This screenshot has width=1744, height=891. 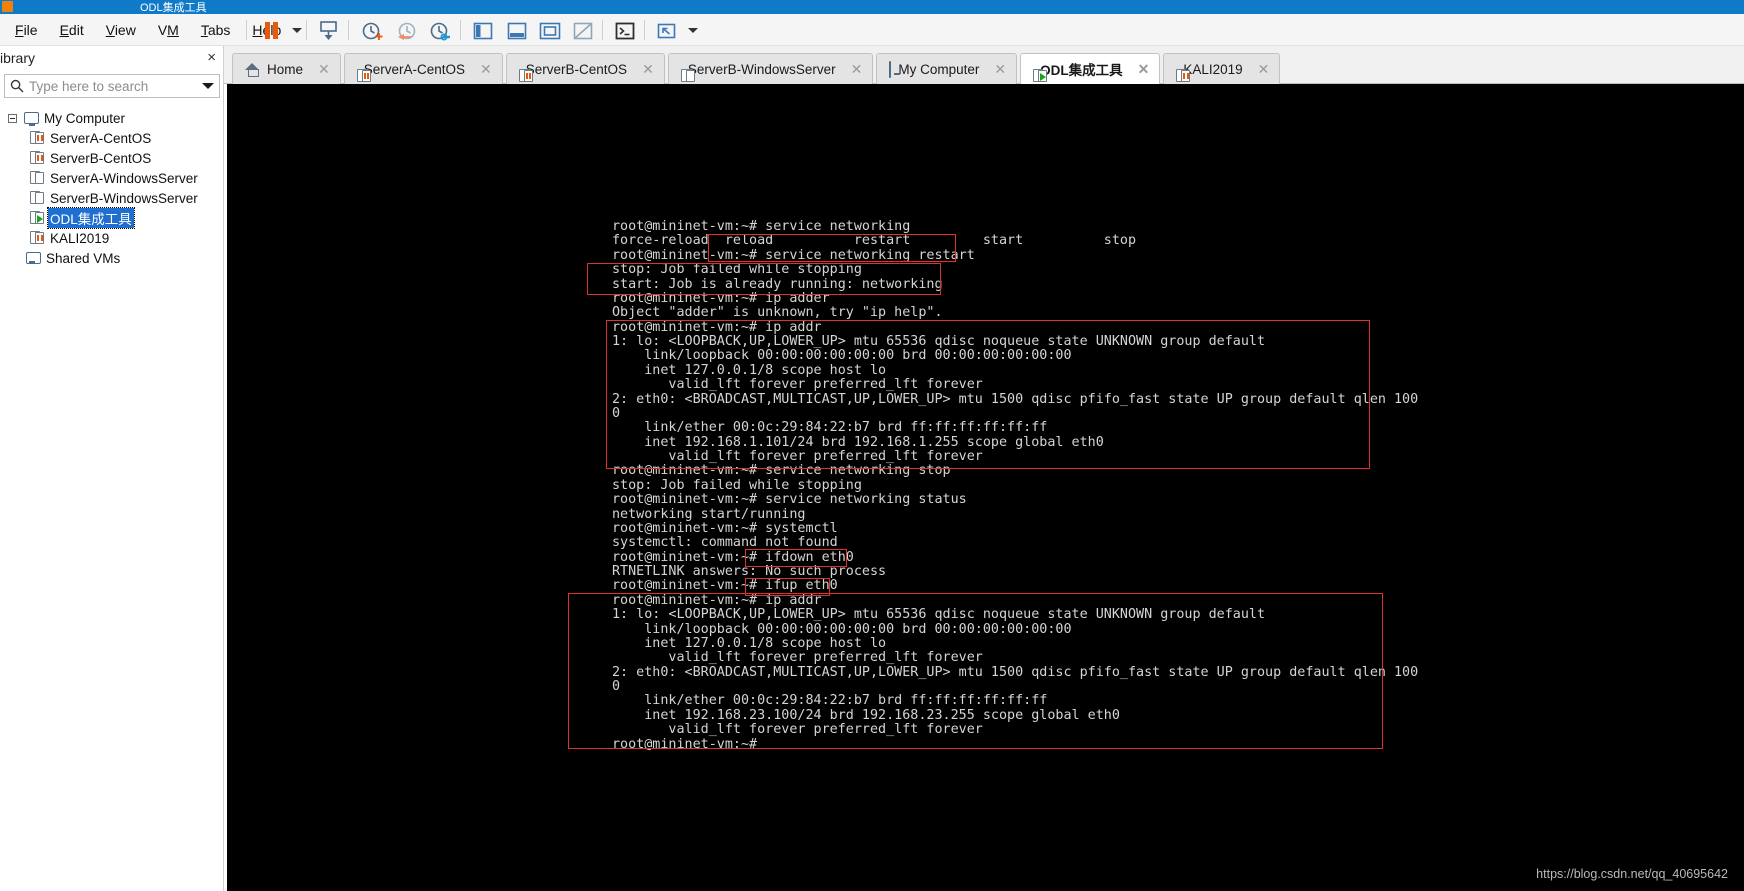 I want to click on tree-item-serverb-windowsserver: ServerB-WindowsServer, so click(x=112, y=198).